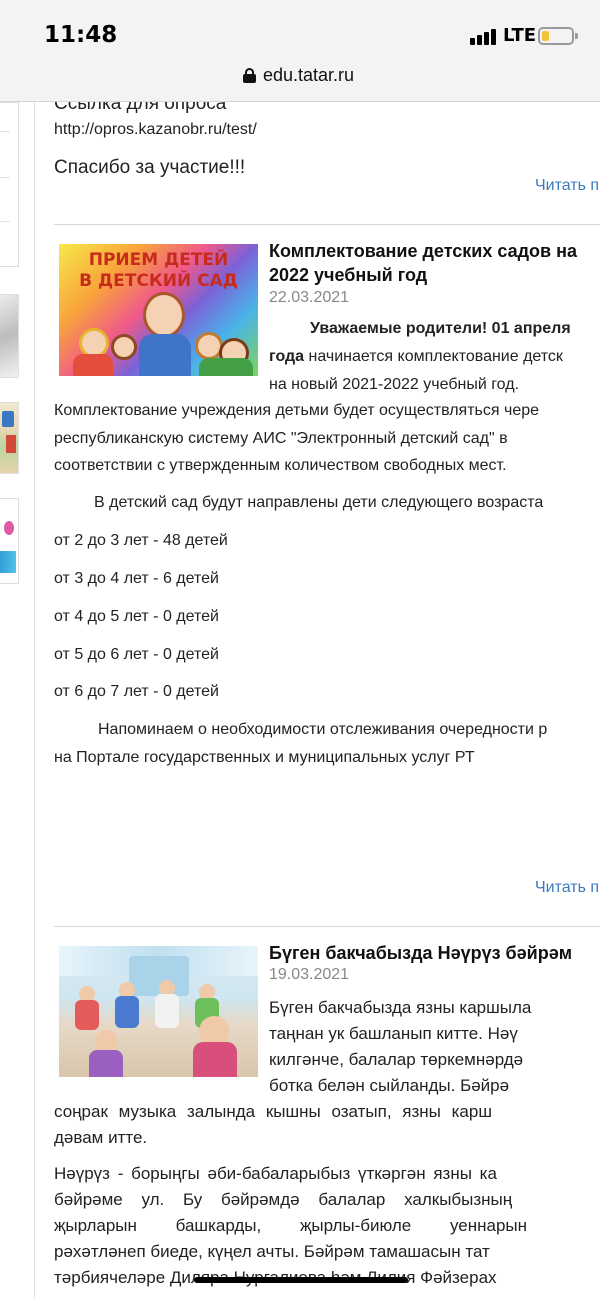 This screenshot has width=600, height=1298. Describe the element at coordinates (136, 578) in the screenshot. I see `age-group-item: от 3 до 4 лет - 6 детей` at that location.